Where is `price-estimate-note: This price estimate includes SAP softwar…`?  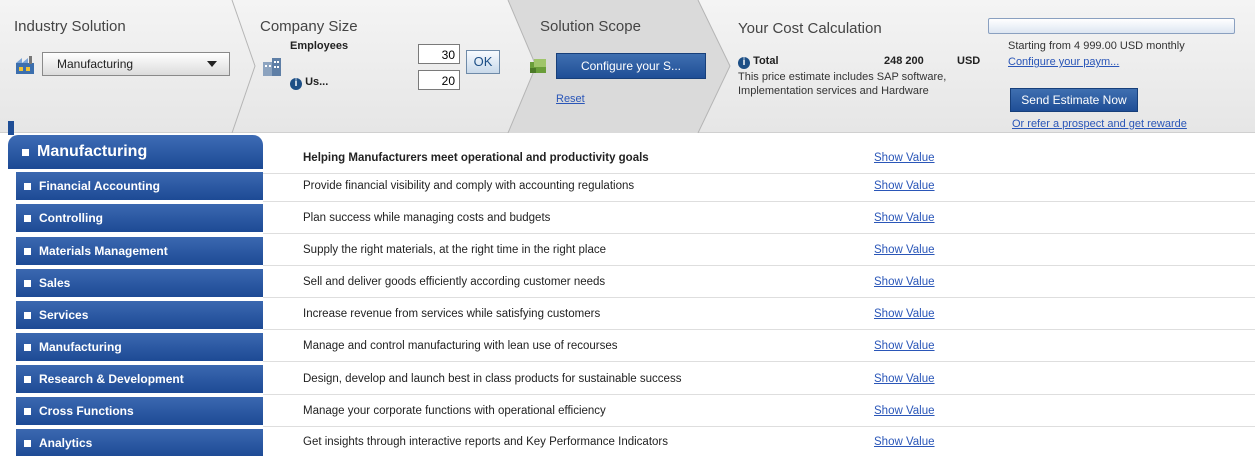
price-estimate-note: This price estimate includes SAP softwar… is located at coordinates (842, 84).